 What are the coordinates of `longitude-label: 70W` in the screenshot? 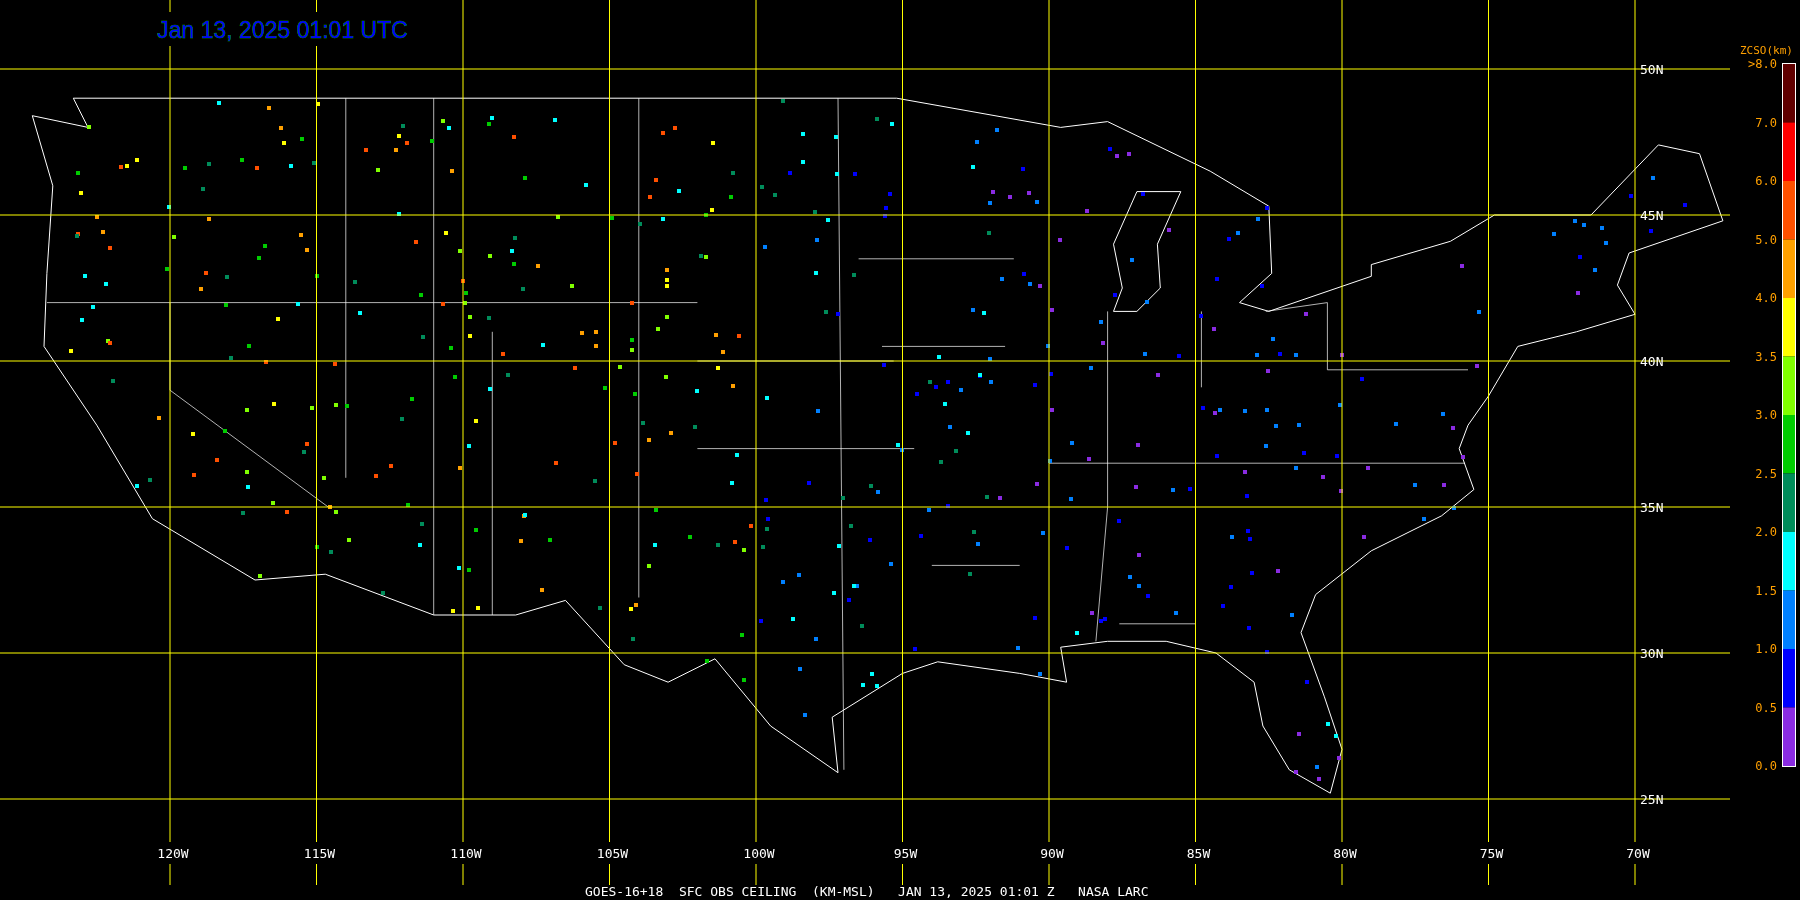 It's located at (1638, 853).